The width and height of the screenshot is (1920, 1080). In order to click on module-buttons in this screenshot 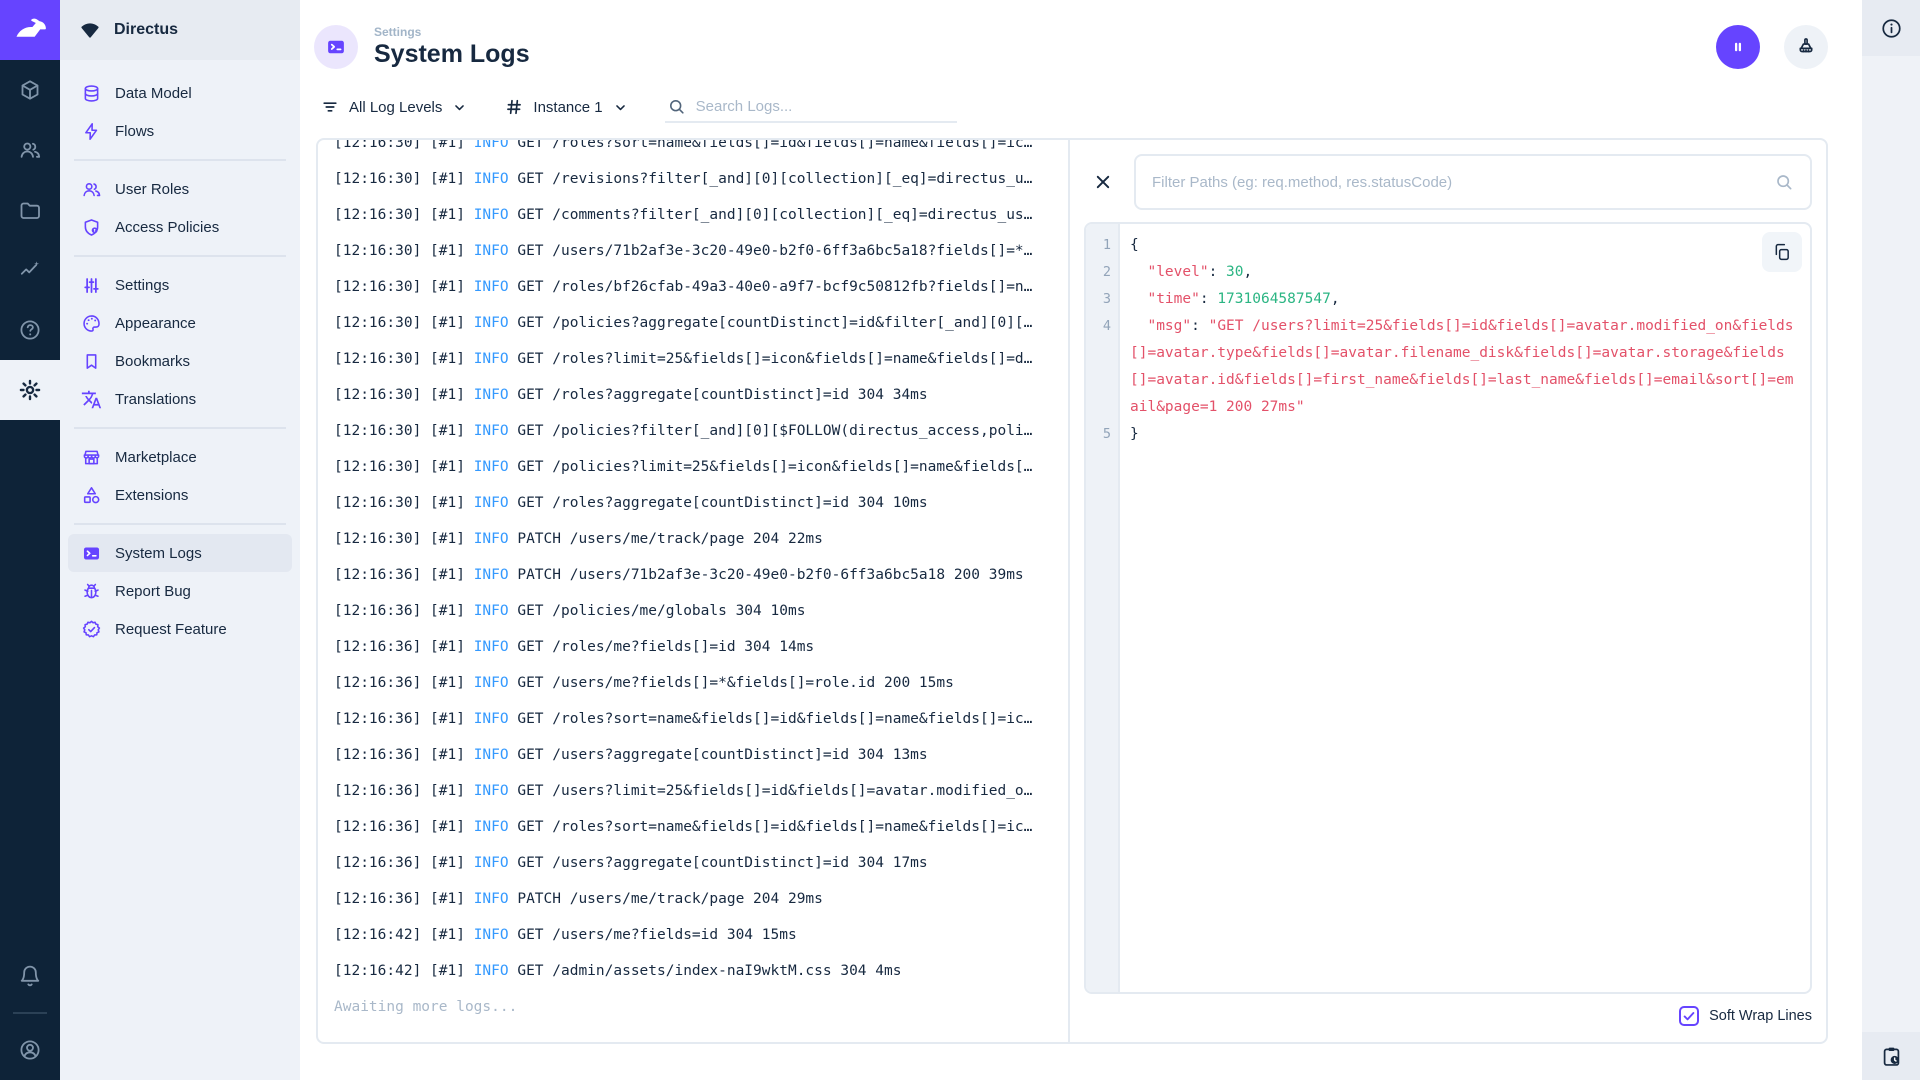, I will do `click(30, 240)`.